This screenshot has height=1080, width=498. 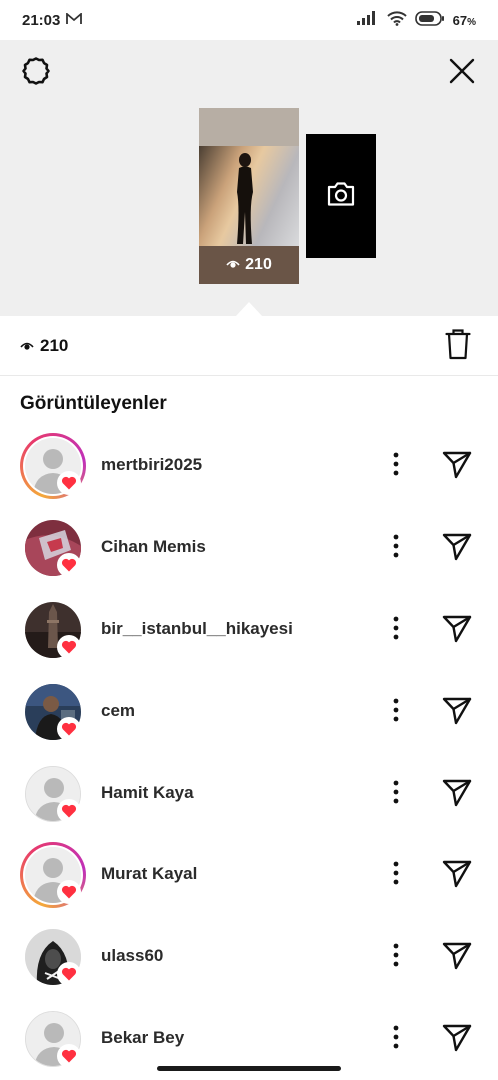 I want to click on delete-story-button, so click(x=458, y=346).